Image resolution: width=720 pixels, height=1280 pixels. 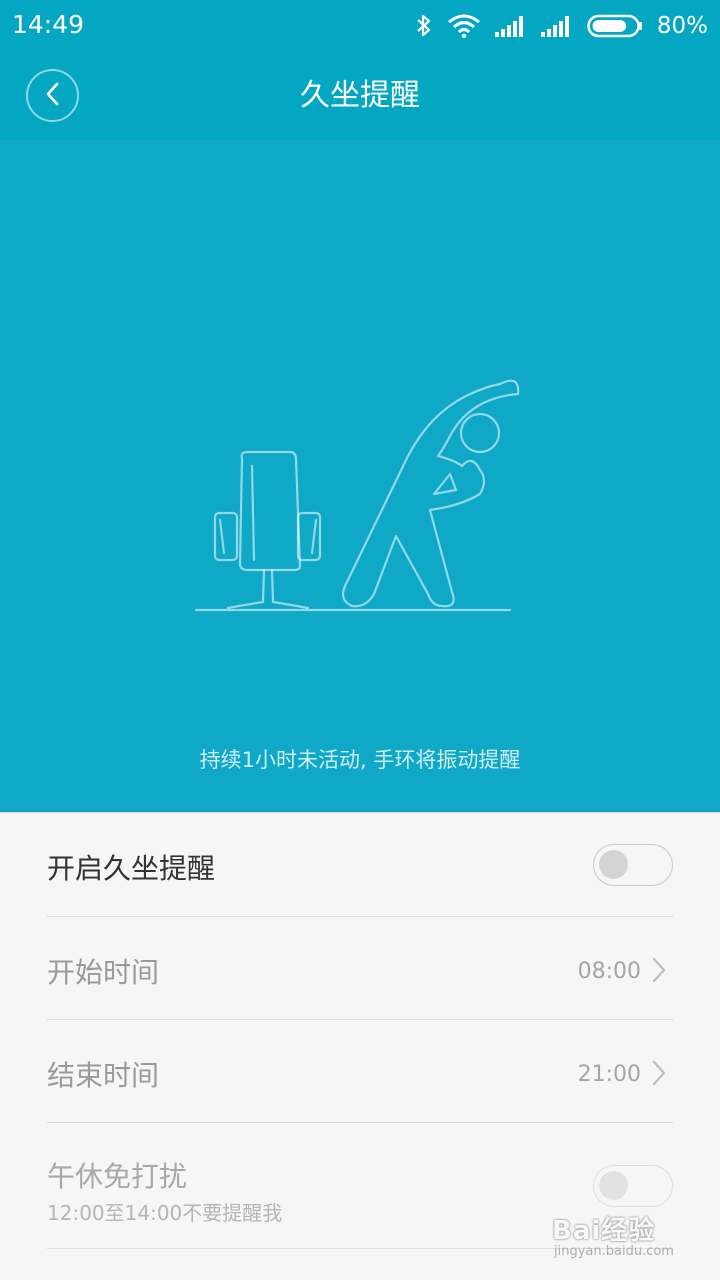 What do you see at coordinates (424, 26) in the screenshot?
I see `bluetooth-icon` at bounding box center [424, 26].